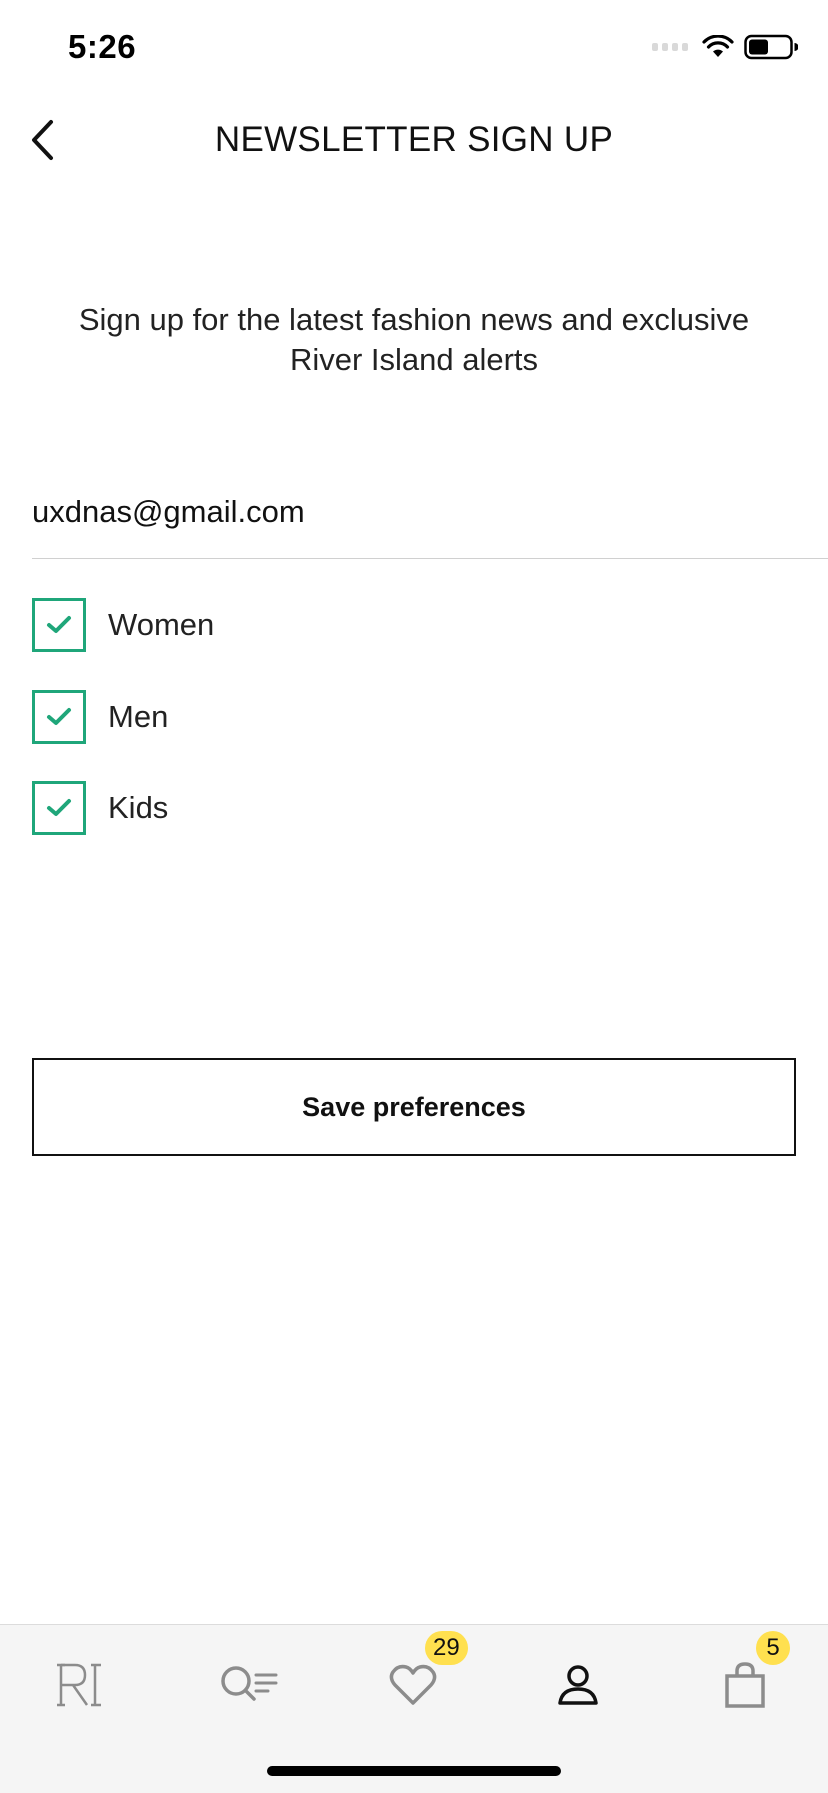 This screenshot has height=1793, width=828. I want to click on bag-badge: 5, so click(773, 1648).